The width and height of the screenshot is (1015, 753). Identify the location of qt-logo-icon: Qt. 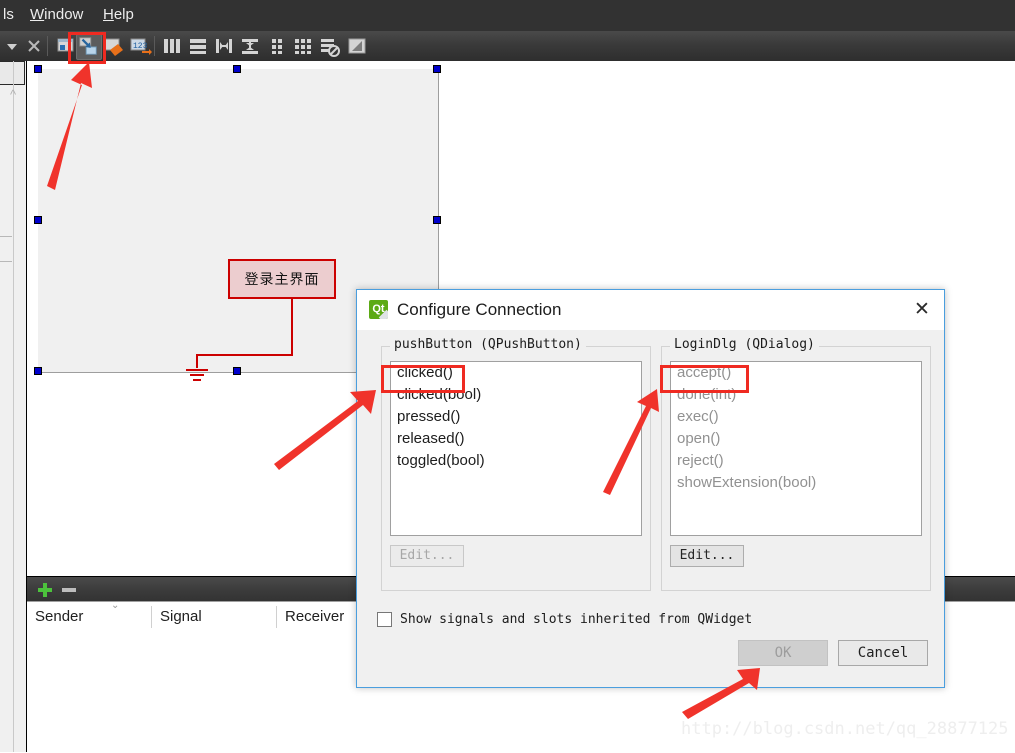
(378, 309).